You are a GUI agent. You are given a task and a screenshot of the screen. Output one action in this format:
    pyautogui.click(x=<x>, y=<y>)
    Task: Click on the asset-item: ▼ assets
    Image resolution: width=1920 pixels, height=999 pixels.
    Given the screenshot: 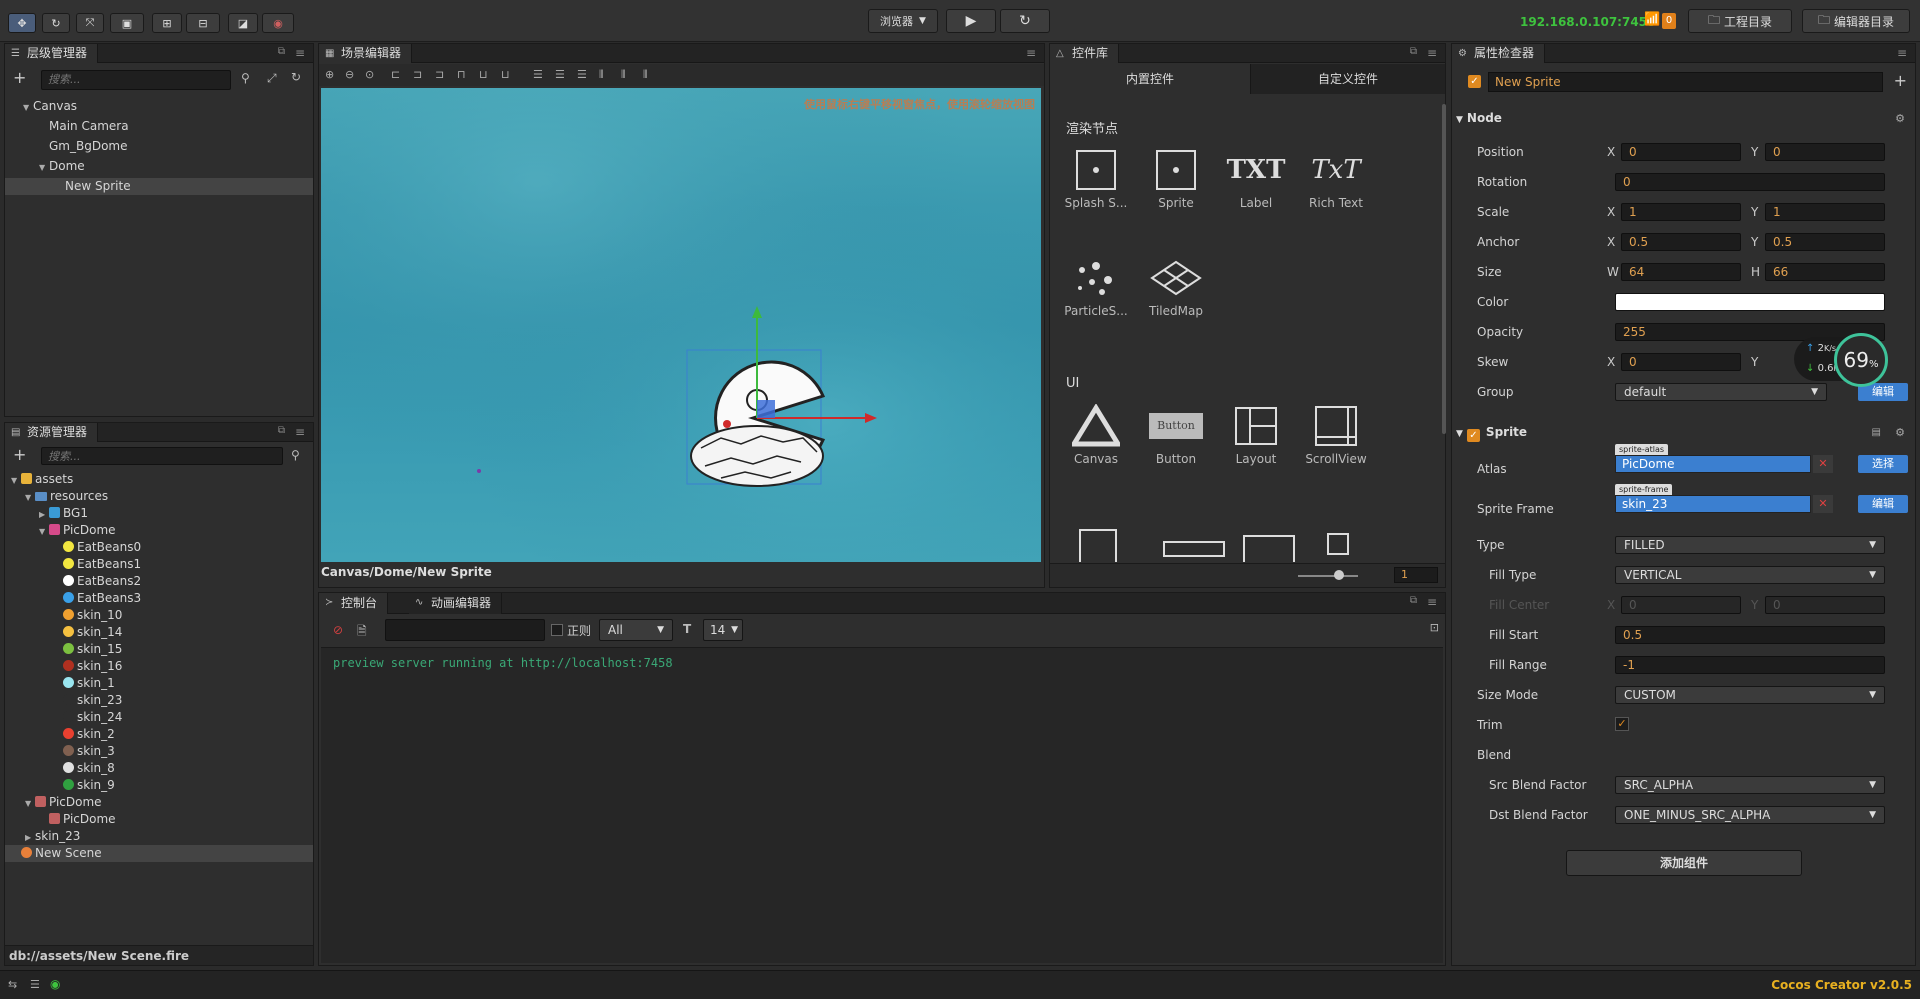 What is the action you would take?
    pyautogui.click(x=159, y=479)
    